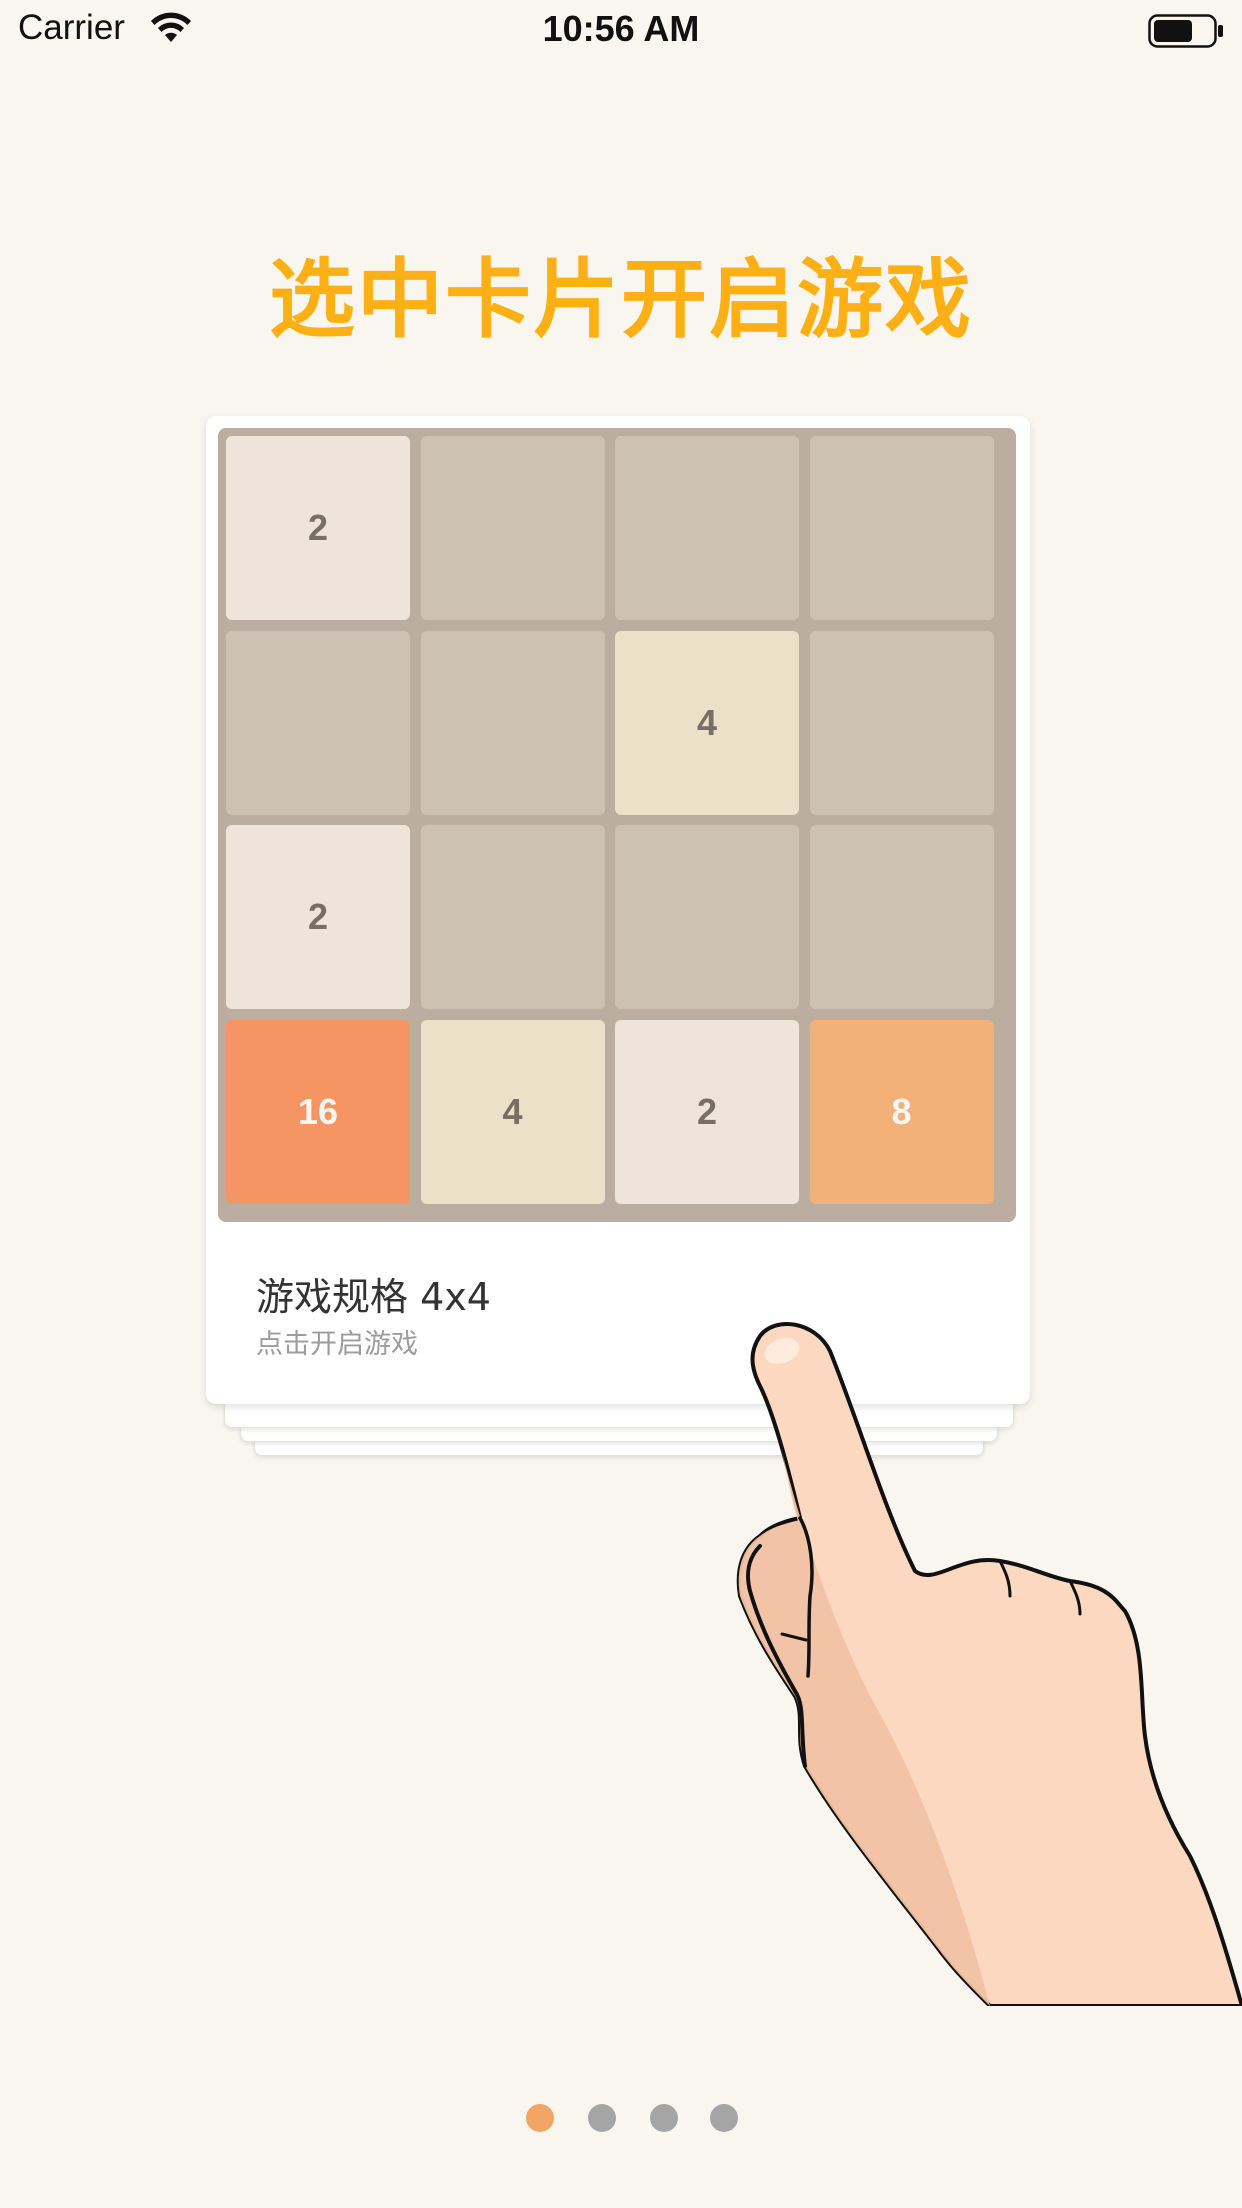 This screenshot has height=2208, width=1242. What do you see at coordinates (989, 1664) in the screenshot?
I see `pointing-hand-icon` at bounding box center [989, 1664].